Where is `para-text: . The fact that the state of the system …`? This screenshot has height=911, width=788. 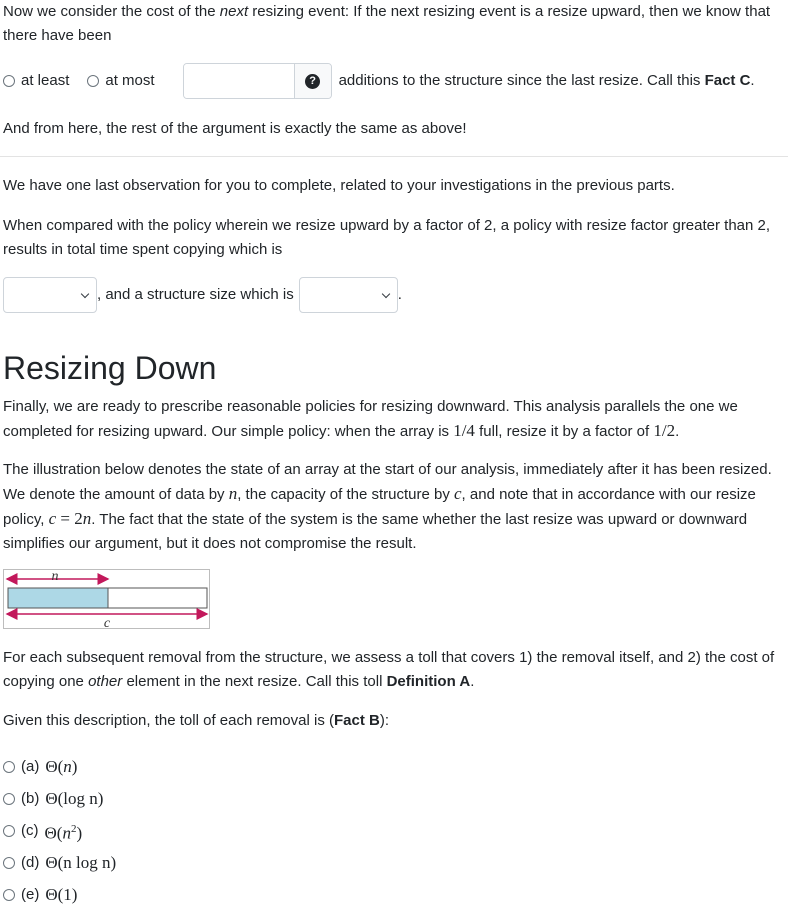
para-text: . The fact that the state of the system … is located at coordinates (375, 531).